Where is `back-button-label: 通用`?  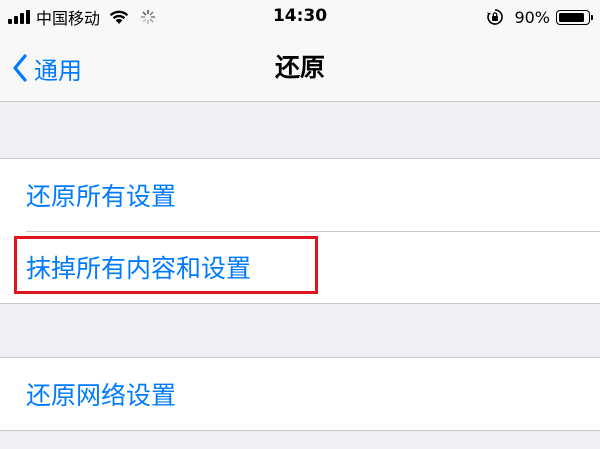
back-button-label: 通用 is located at coordinates (58, 70).